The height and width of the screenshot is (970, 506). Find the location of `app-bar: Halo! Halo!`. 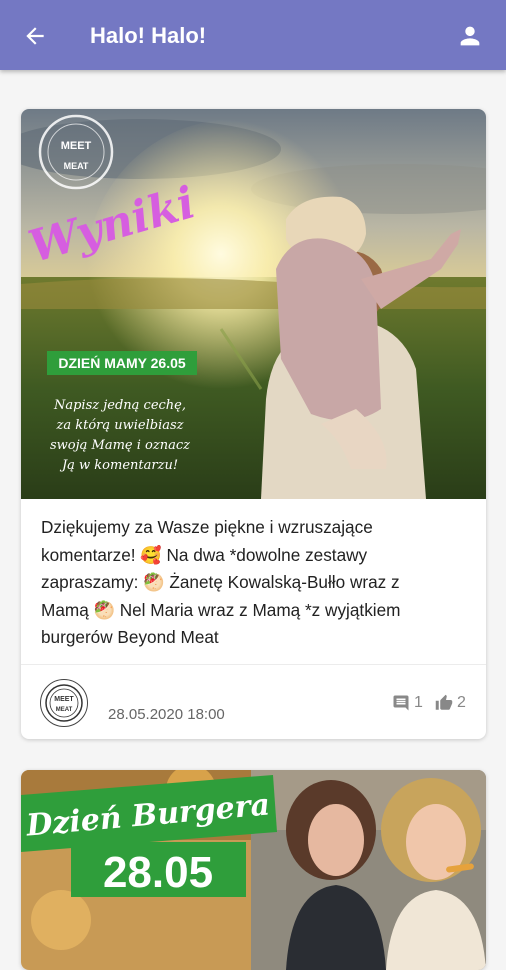

app-bar: Halo! Halo! is located at coordinates (253, 35).